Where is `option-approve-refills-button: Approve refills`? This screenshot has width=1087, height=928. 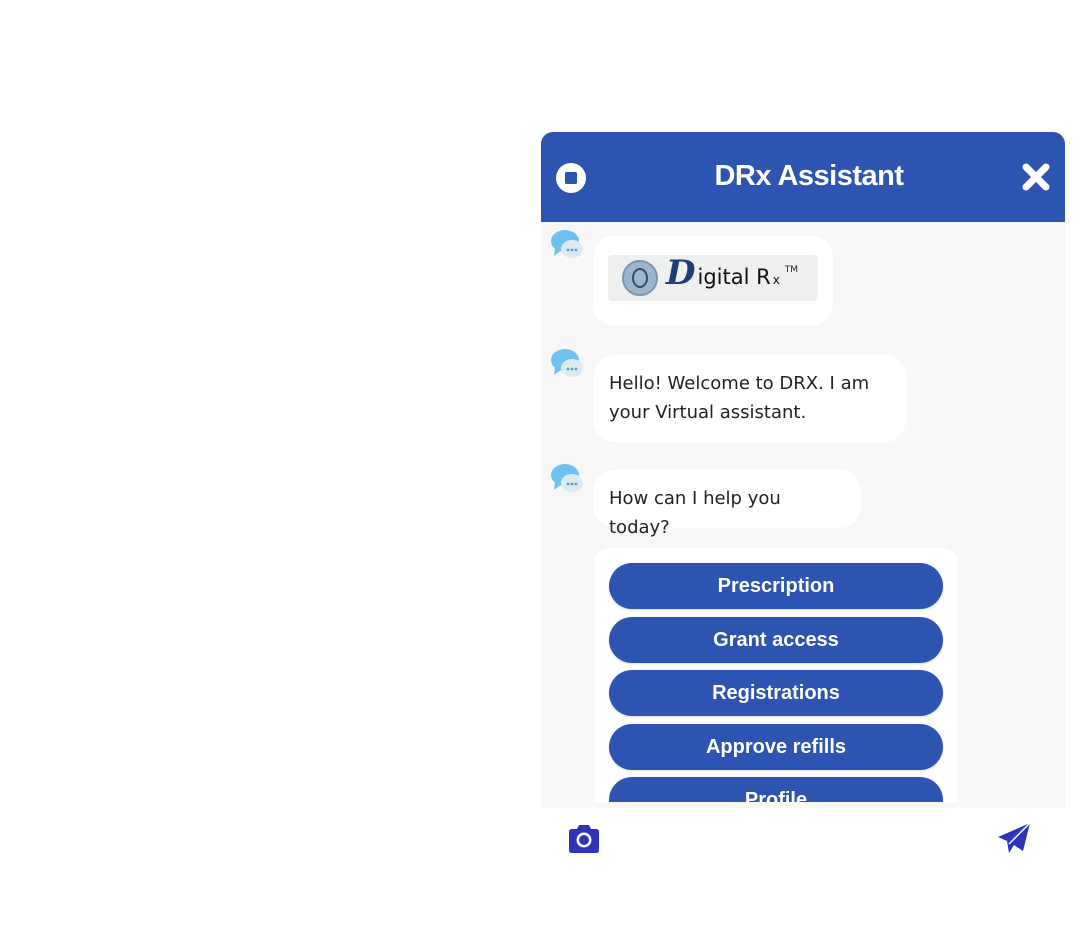 option-approve-refills-button: Approve refills is located at coordinates (776, 747).